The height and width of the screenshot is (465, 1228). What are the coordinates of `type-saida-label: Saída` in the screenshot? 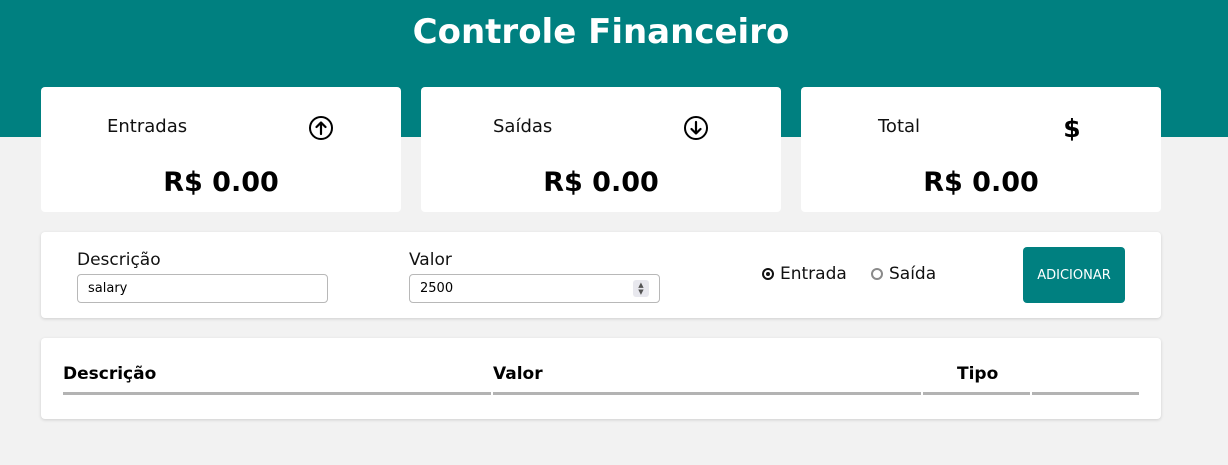 It's located at (913, 274).